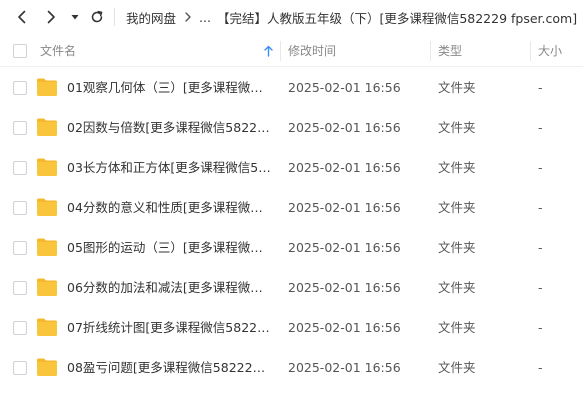 The height and width of the screenshot is (400, 583). What do you see at coordinates (114, 17) in the screenshot?
I see `toolbar-divider` at bounding box center [114, 17].